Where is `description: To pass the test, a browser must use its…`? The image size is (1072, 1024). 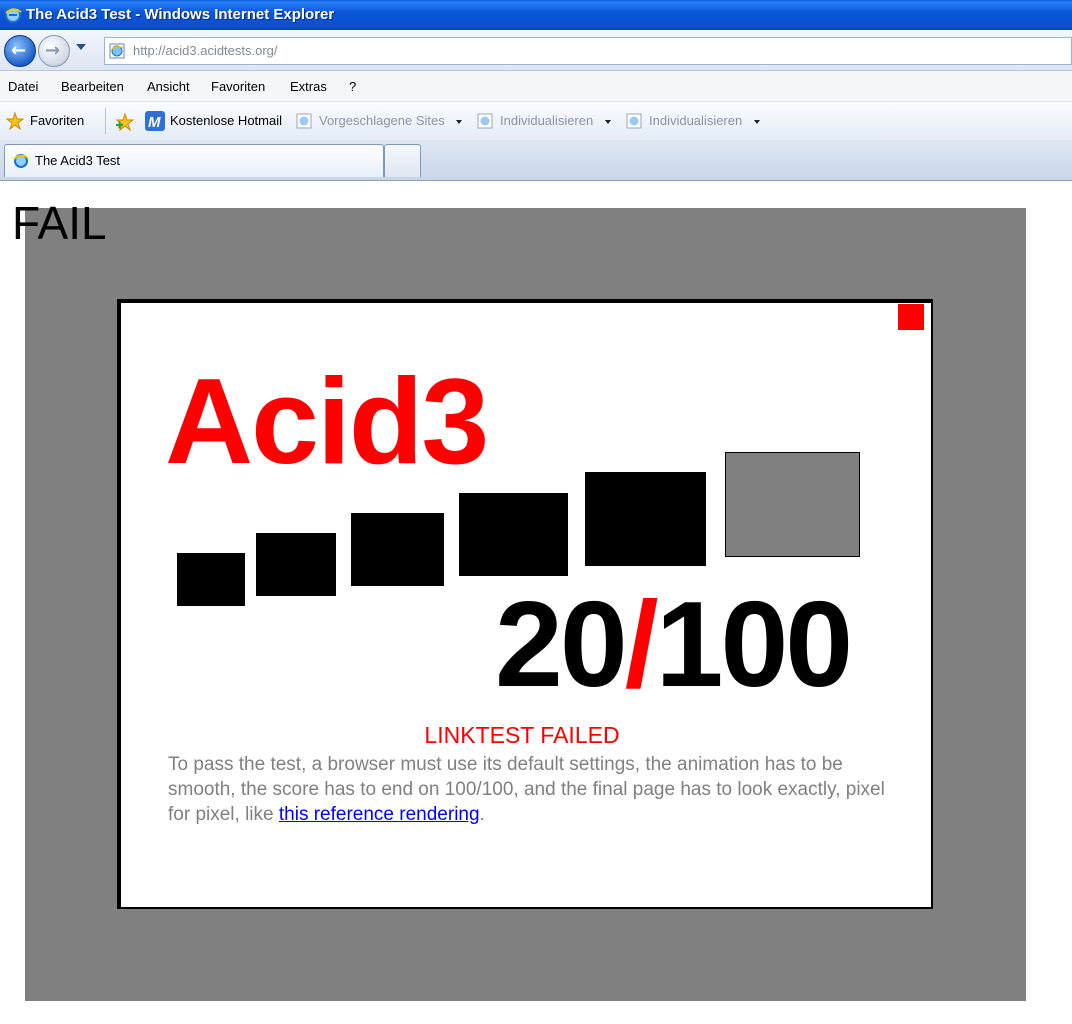
description: To pass the test, a browser must use its… is located at coordinates (528, 789).